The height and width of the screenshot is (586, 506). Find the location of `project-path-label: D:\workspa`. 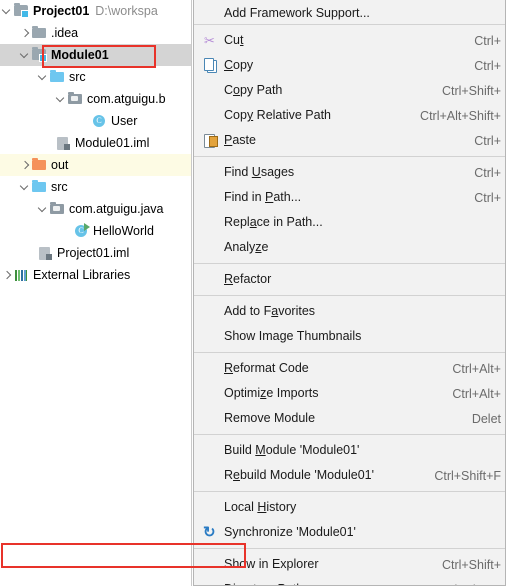

project-path-label: D:\workspa is located at coordinates (126, 11).